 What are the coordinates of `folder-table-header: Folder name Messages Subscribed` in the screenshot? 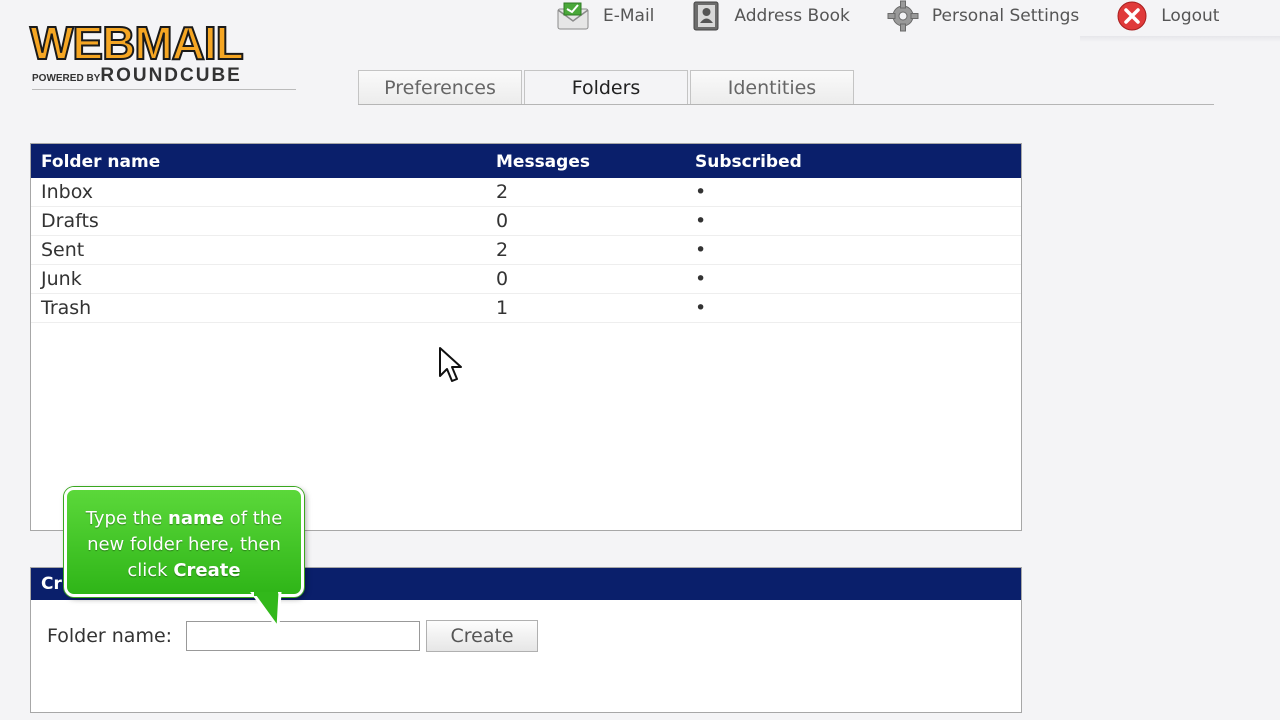 It's located at (526, 161).